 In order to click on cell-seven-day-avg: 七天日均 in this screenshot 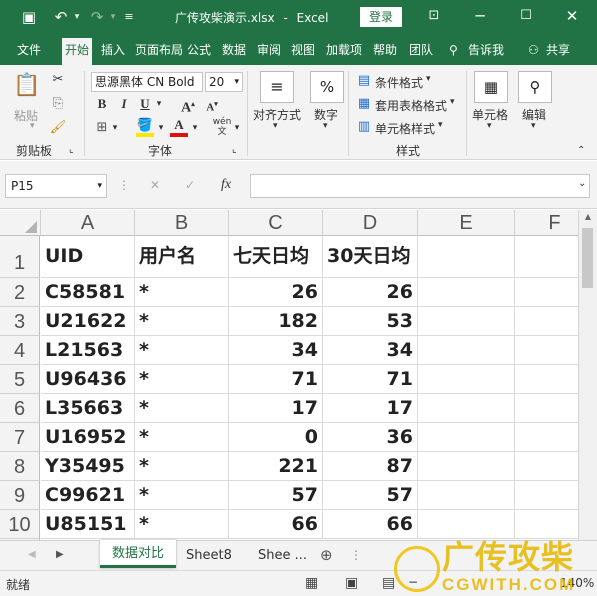, I will do `click(276, 257)`.